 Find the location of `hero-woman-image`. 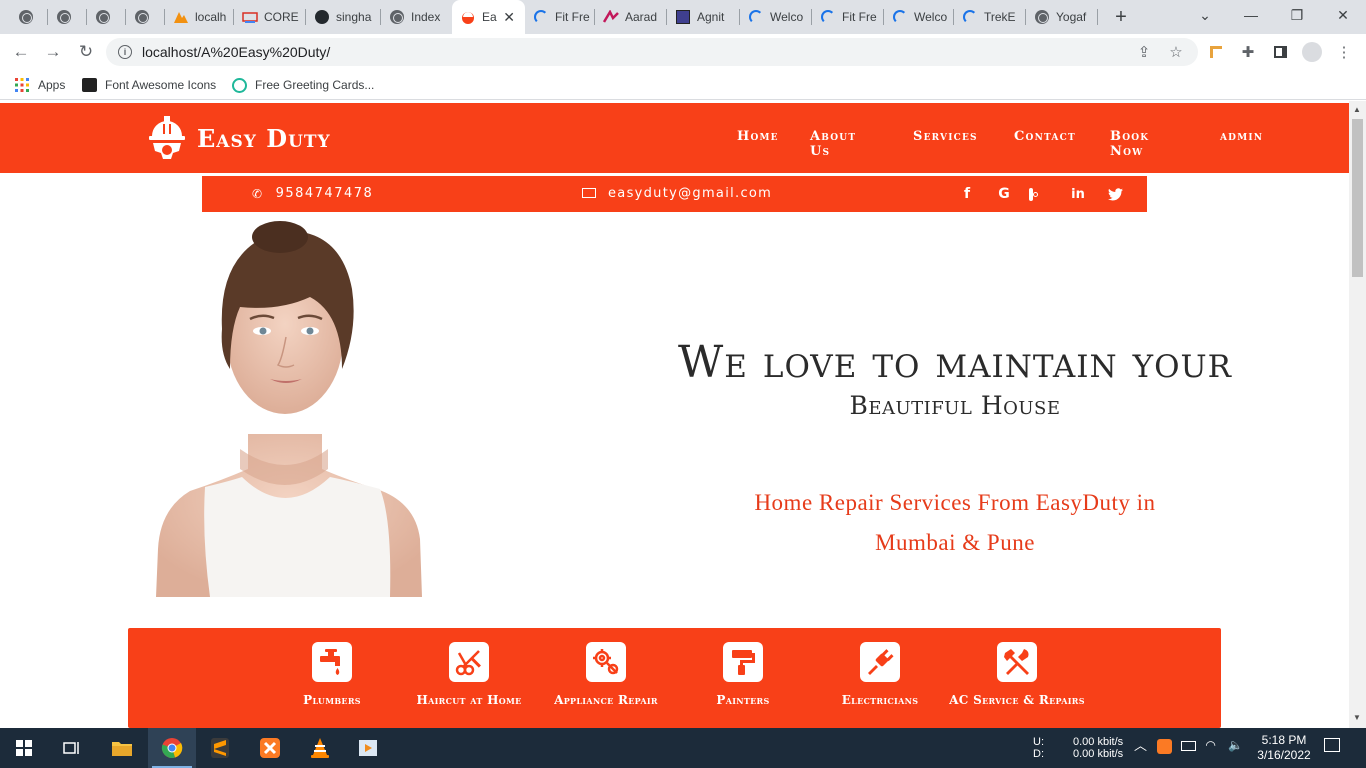

hero-woman-image is located at coordinates (289, 409).